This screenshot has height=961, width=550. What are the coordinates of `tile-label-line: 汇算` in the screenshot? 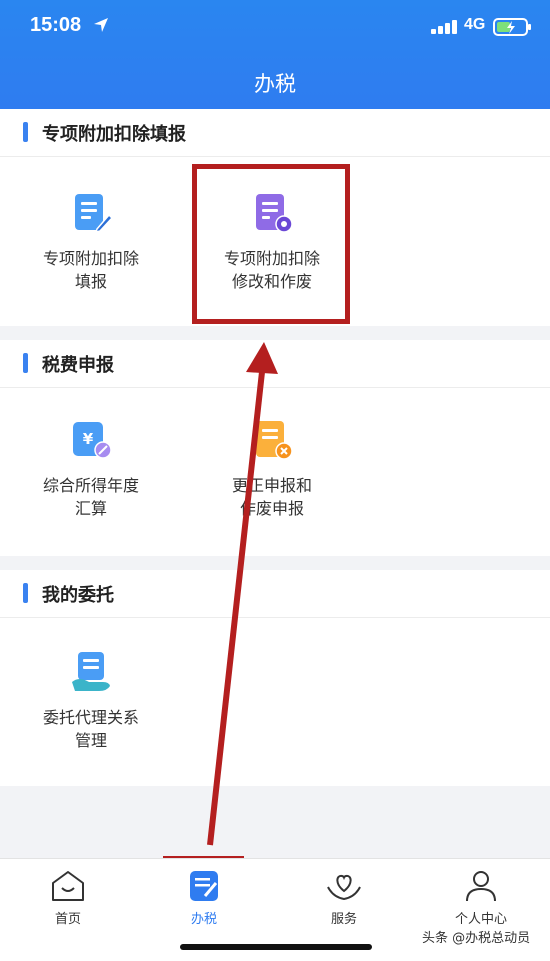 It's located at (90, 508).